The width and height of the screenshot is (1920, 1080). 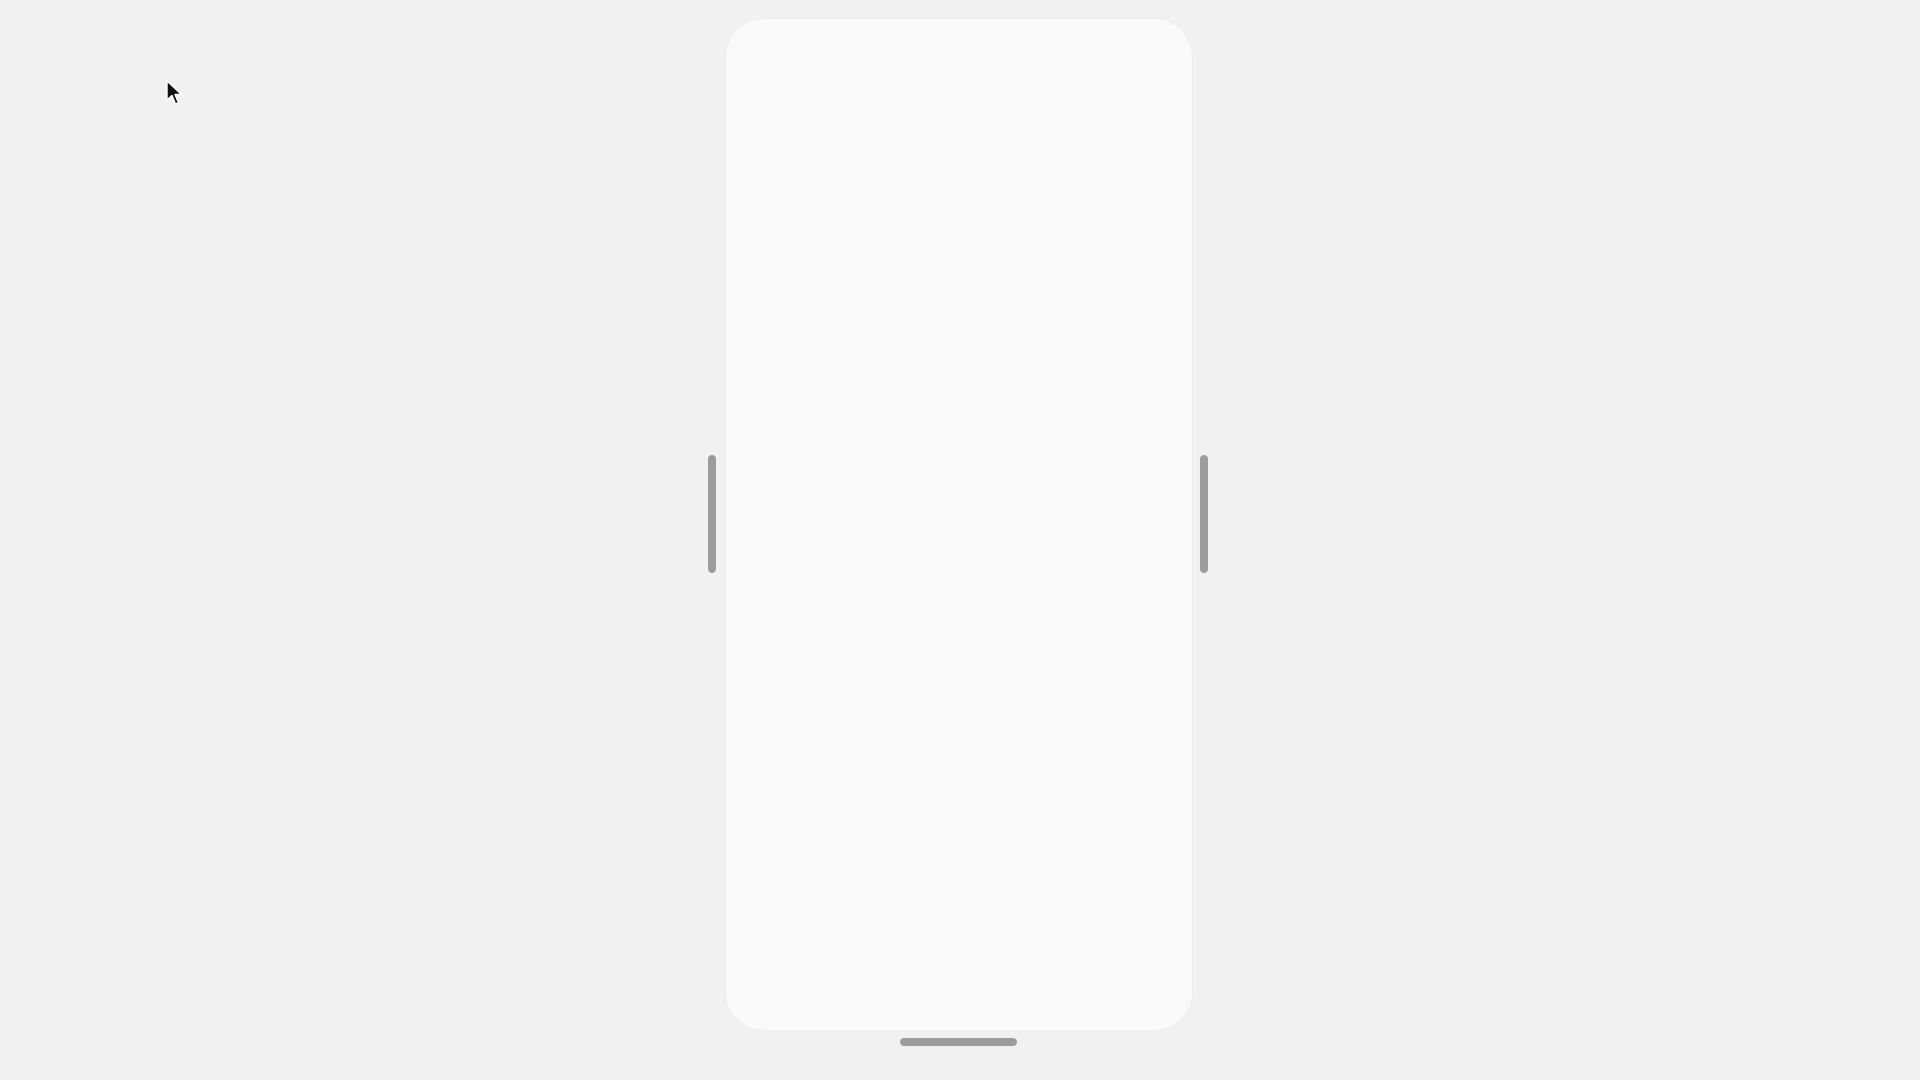 I want to click on left-resize-handle, so click(x=712, y=514).